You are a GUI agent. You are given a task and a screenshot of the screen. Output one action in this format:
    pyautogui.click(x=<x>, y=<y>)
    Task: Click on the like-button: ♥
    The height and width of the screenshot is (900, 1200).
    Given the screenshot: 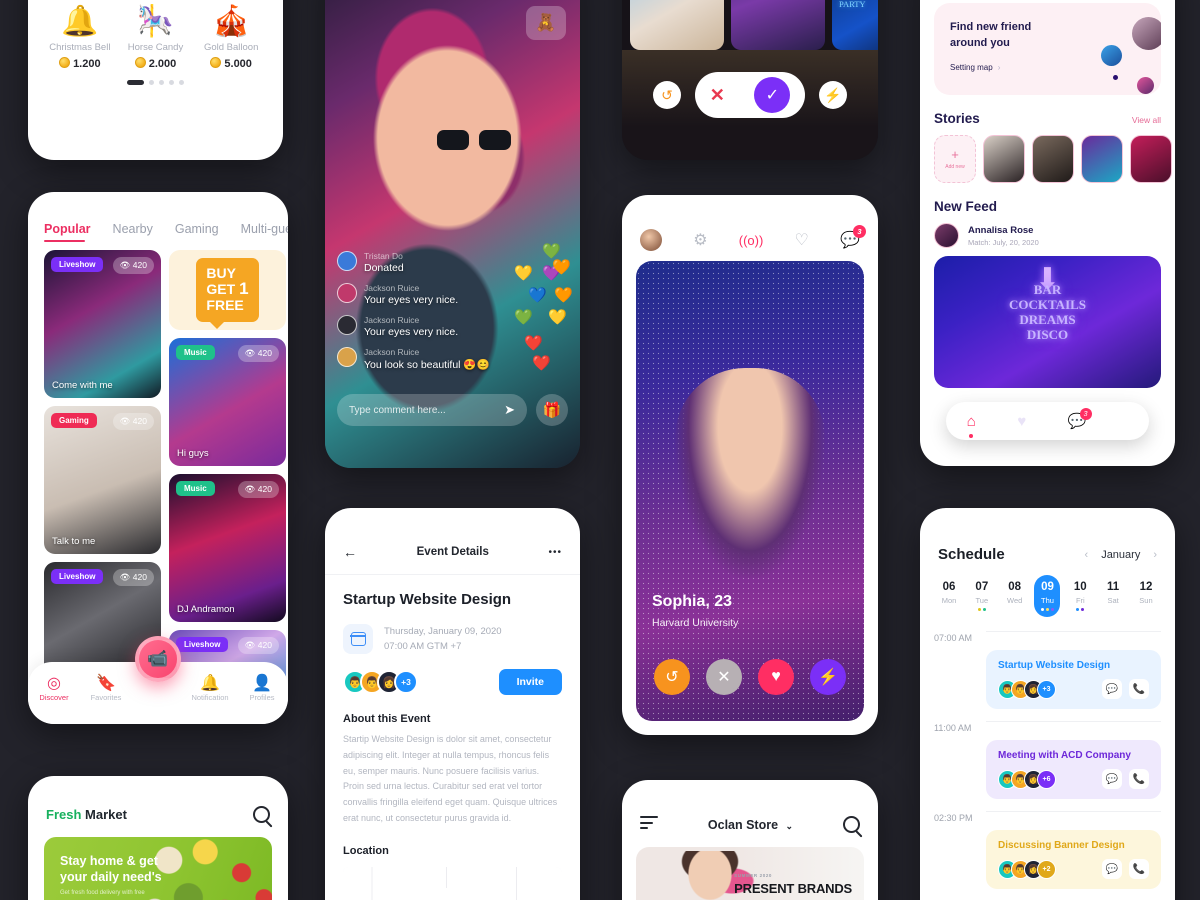 What is the action you would take?
    pyautogui.click(x=776, y=677)
    